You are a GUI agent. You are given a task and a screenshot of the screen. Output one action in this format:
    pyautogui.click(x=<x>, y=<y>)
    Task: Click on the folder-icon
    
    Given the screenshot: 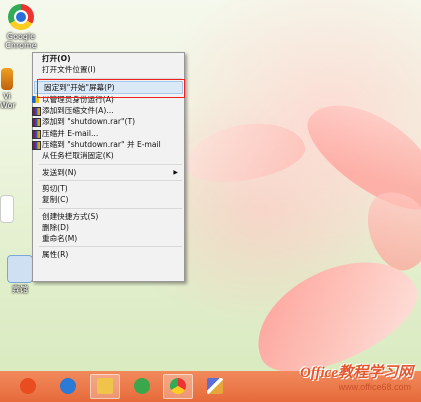 What is the action you would take?
    pyautogui.click(x=105, y=386)
    